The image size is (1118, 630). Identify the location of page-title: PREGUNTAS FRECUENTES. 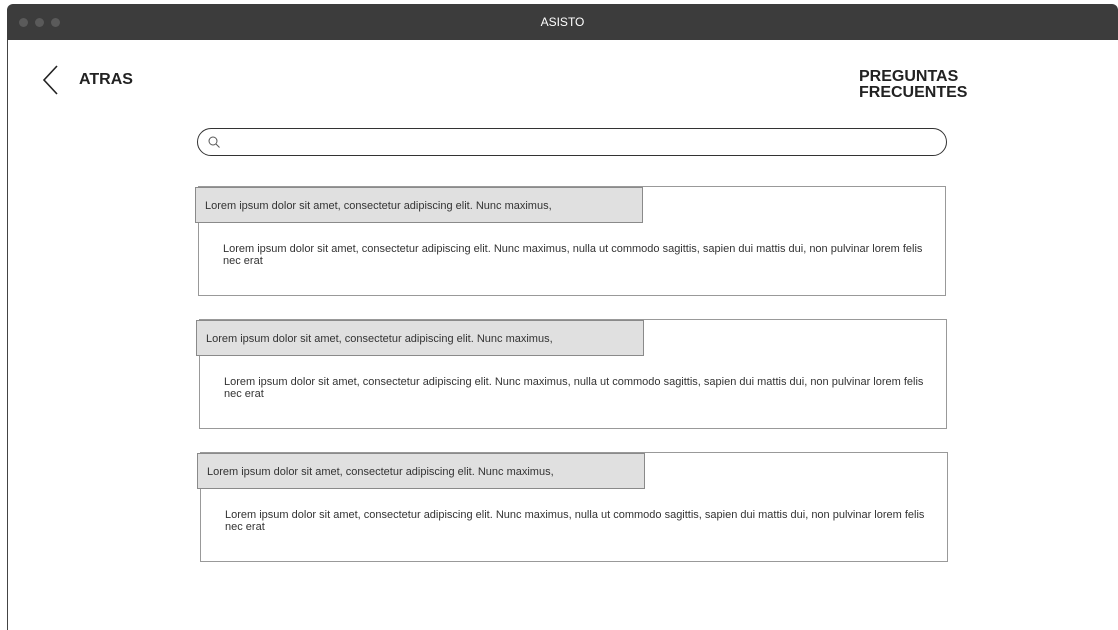
(913, 85).